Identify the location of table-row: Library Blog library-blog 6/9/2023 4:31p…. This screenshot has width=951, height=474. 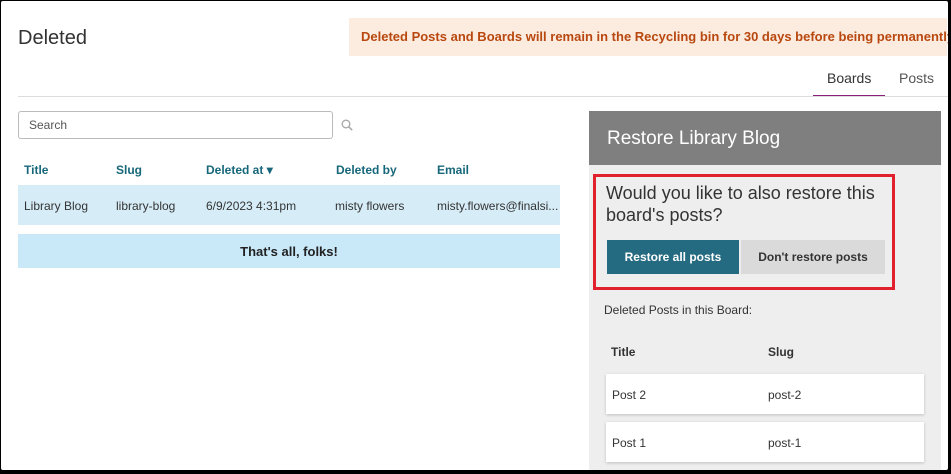
(289, 205).